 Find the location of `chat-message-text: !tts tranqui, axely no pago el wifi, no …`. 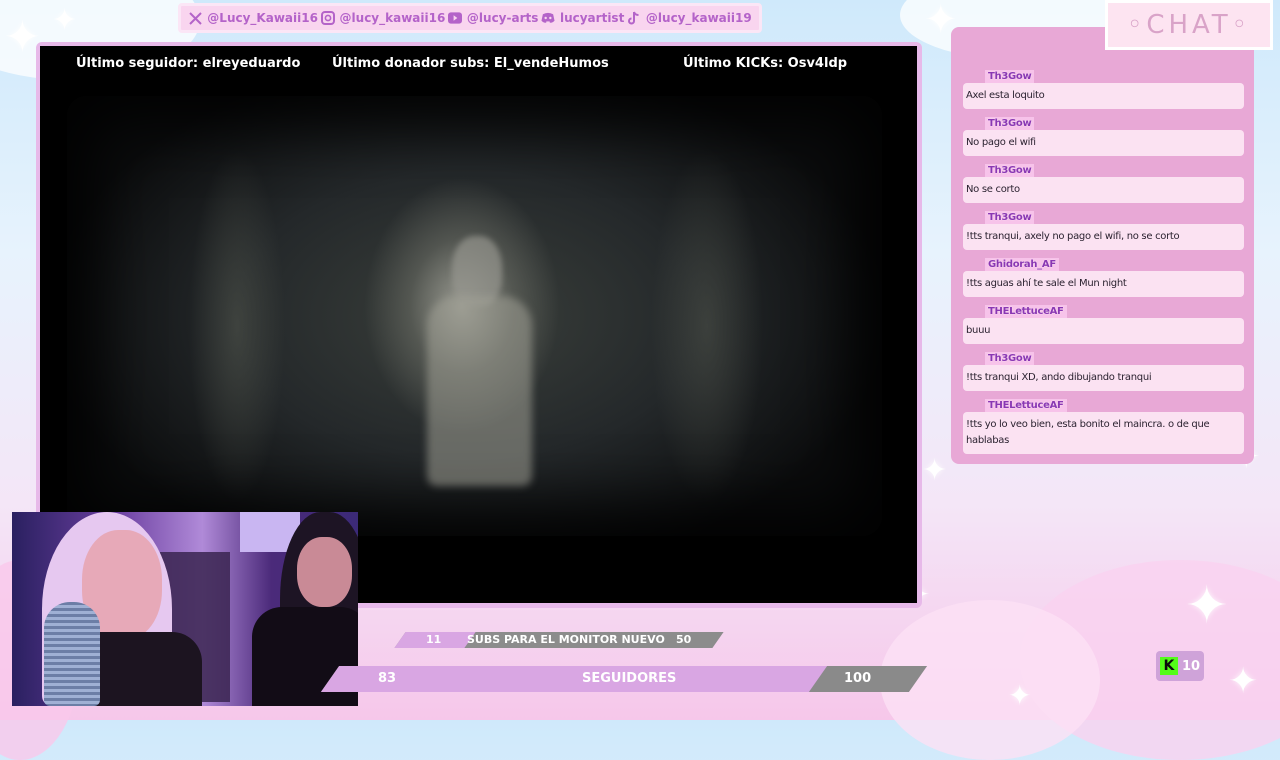

chat-message-text: !tts tranqui, axely no pago el wifi, no … is located at coordinates (1103, 237).